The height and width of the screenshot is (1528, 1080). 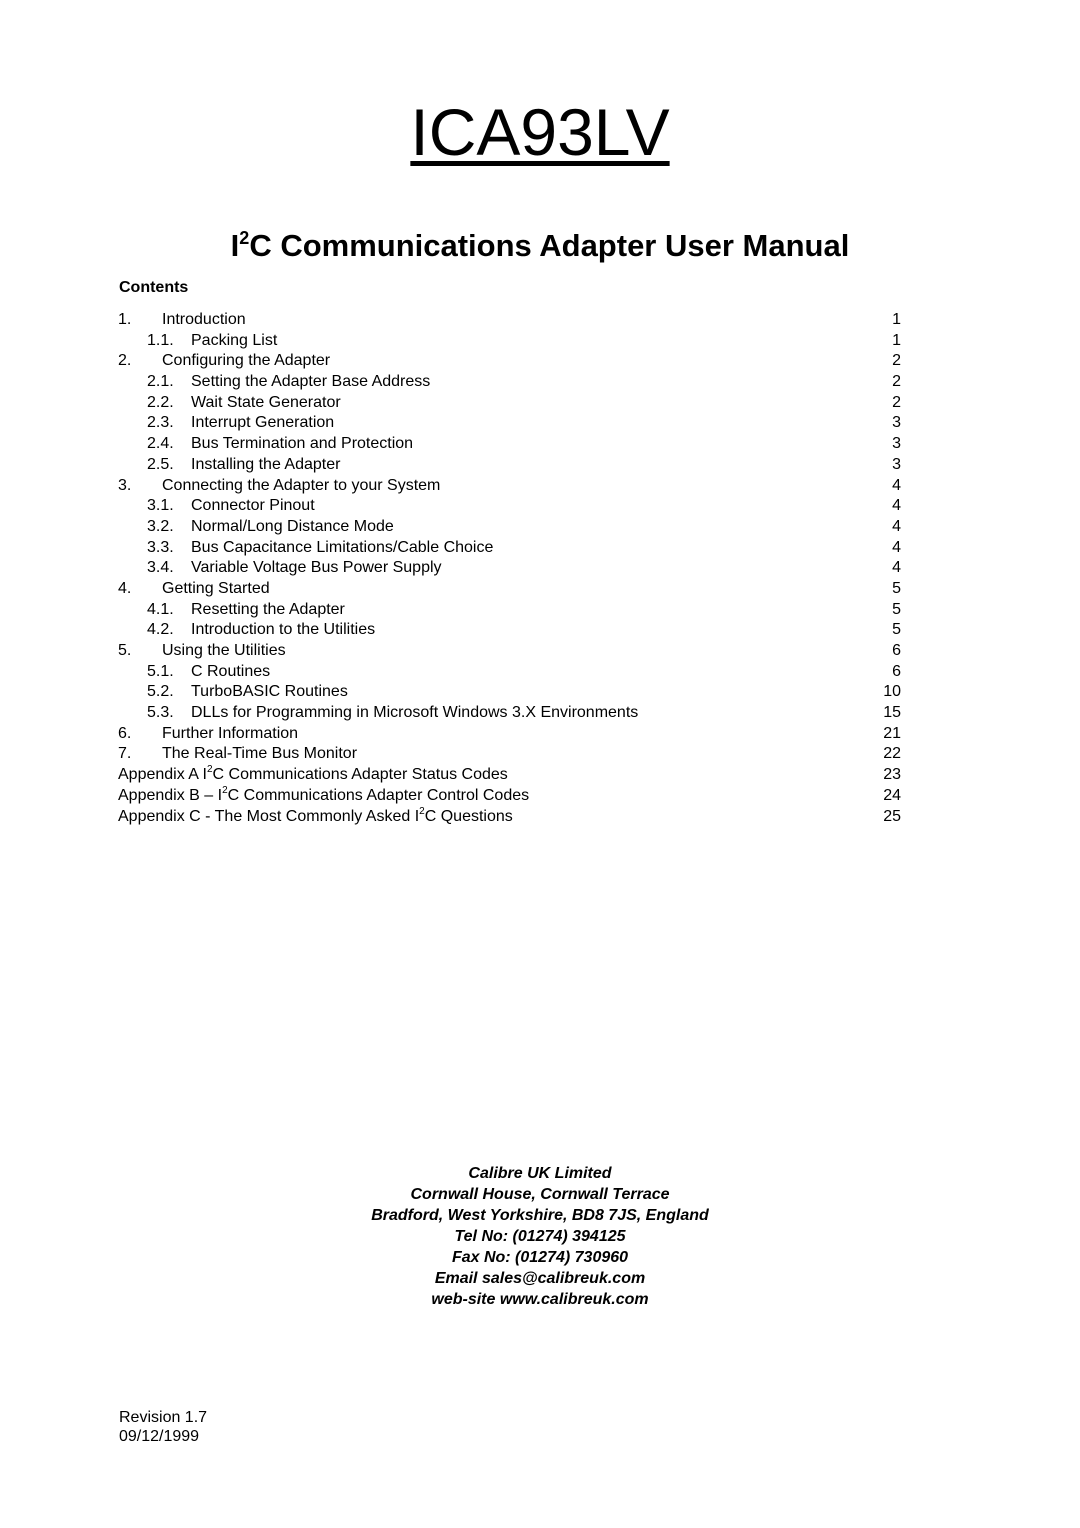 I want to click on toc-entry: 5. Using the Utilities 6, so click(x=511, y=651).